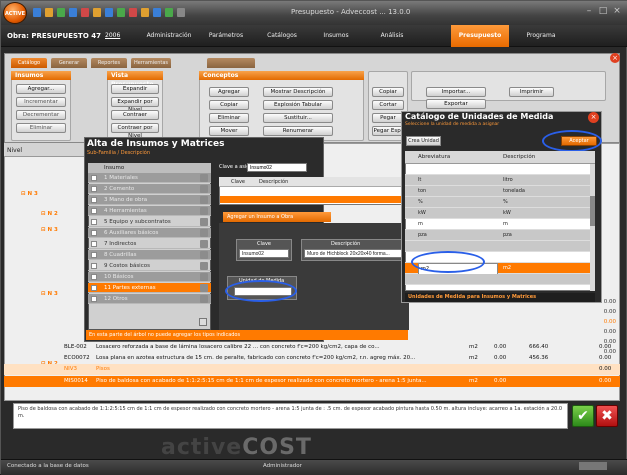 Image resolution: width=627 pixels, height=475 pixels. What do you see at coordinates (497, 202) in the screenshot?
I see `table-row: %%` at bounding box center [497, 202].